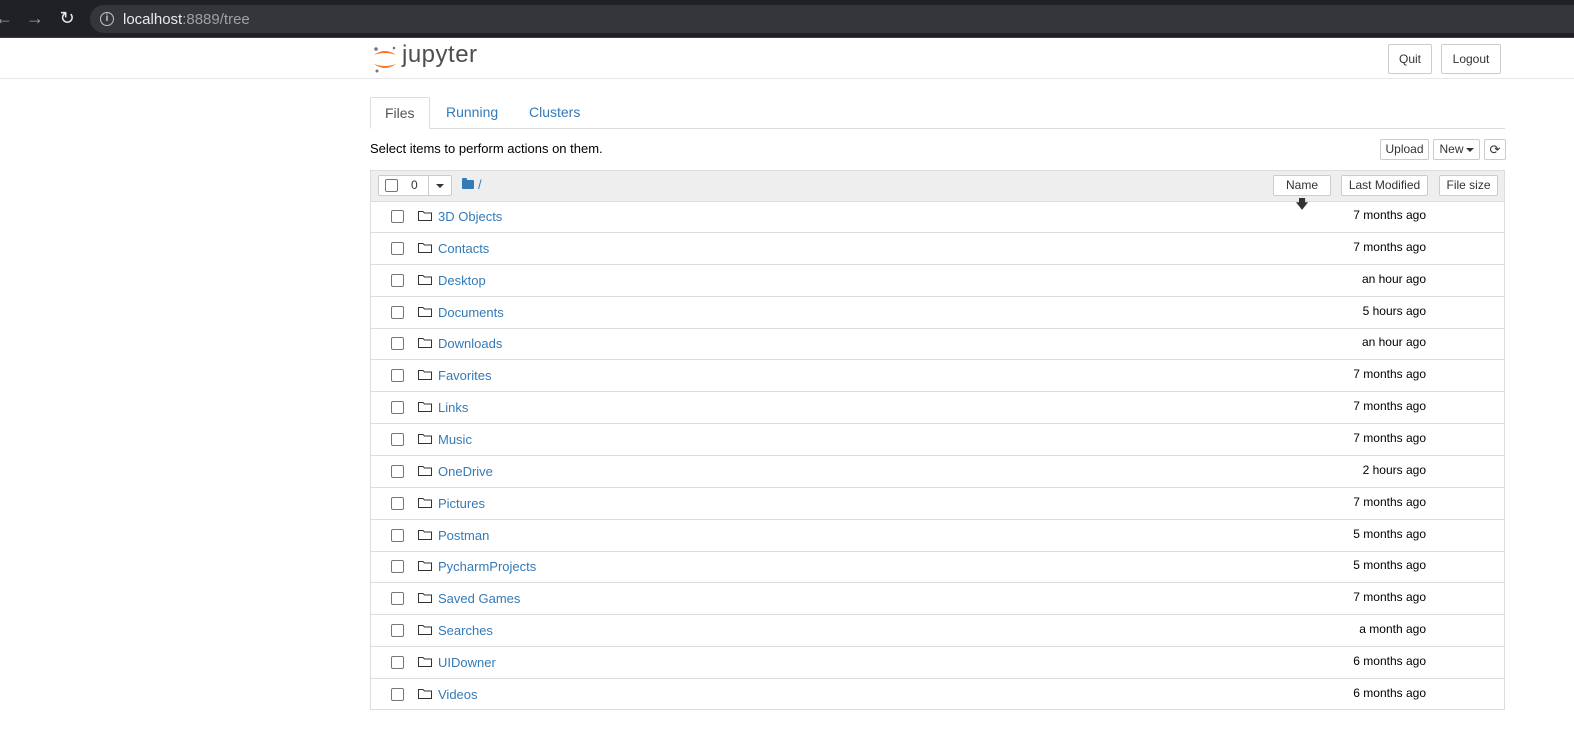 Image resolution: width=1574 pixels, height=734 pixels. I want to click on file-name-link: Links, so click(453, 407).